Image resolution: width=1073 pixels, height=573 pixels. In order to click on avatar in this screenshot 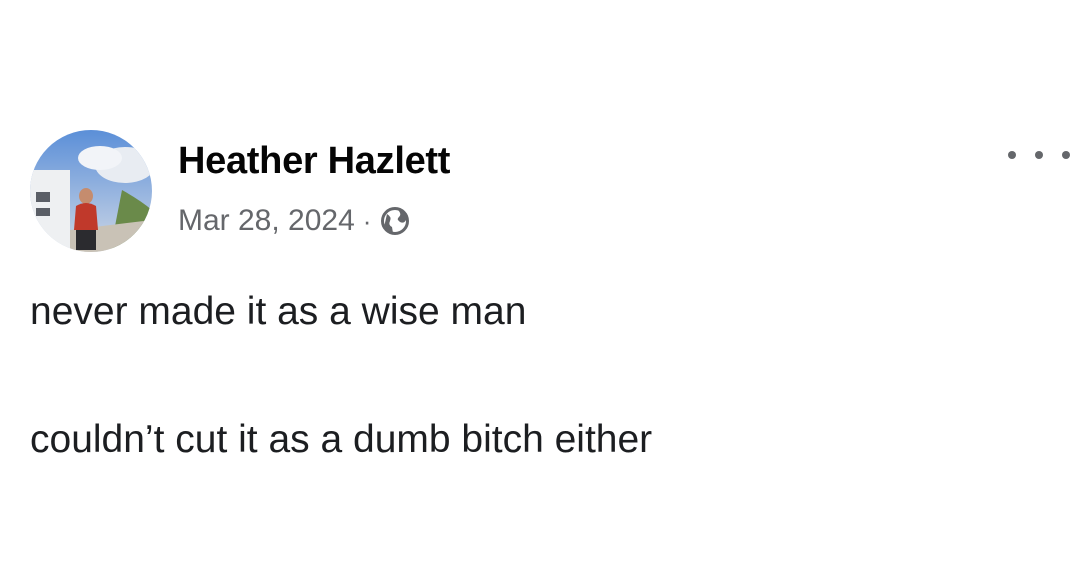, I will do `click(91, 191)`.